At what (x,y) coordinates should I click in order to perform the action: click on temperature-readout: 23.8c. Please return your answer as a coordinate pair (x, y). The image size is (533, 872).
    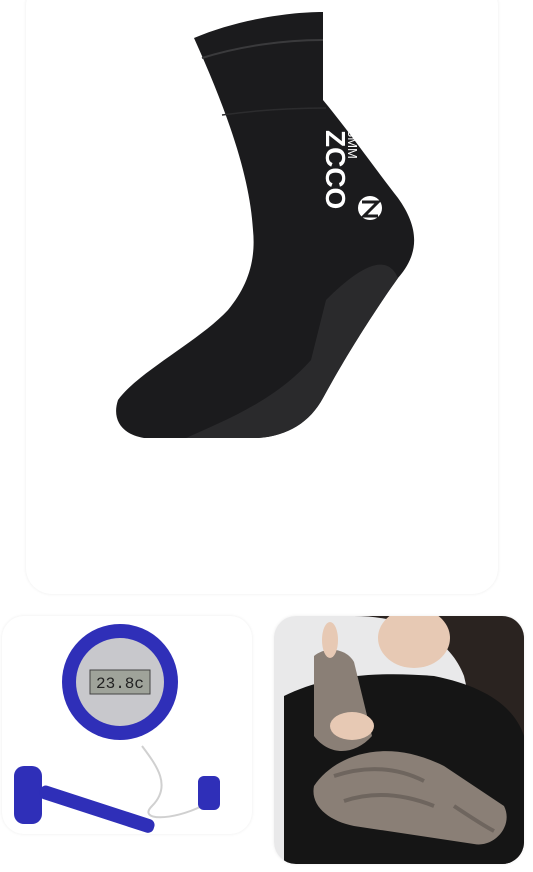
    Looking at the image, I should click on (120, 684).